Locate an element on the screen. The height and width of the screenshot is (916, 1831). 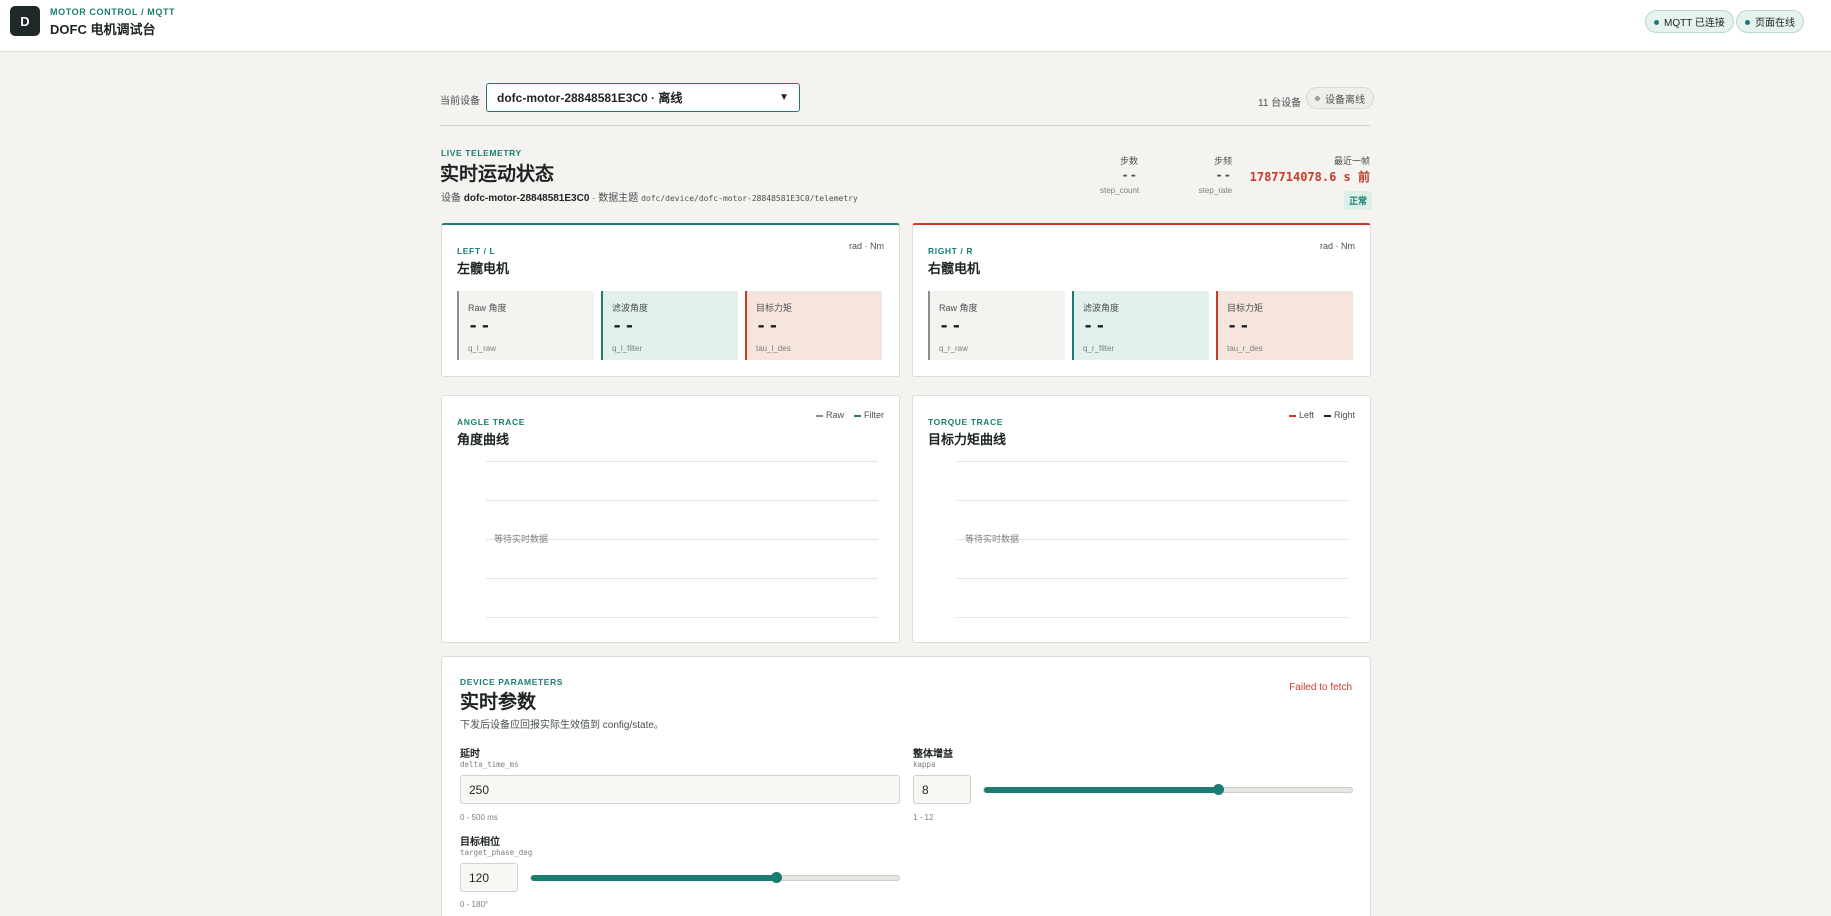
metric-label: 滤波角度 is located at coordinates (1101, 308).